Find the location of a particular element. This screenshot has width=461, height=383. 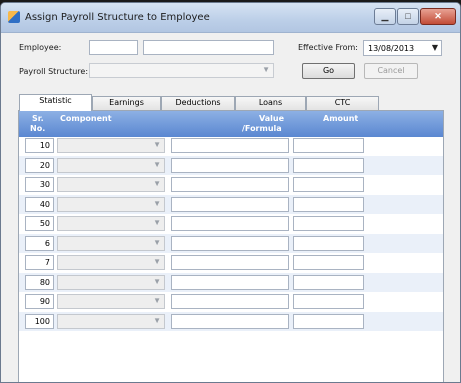

sr-no-cell: 10 is located at coordinates (39, 145).